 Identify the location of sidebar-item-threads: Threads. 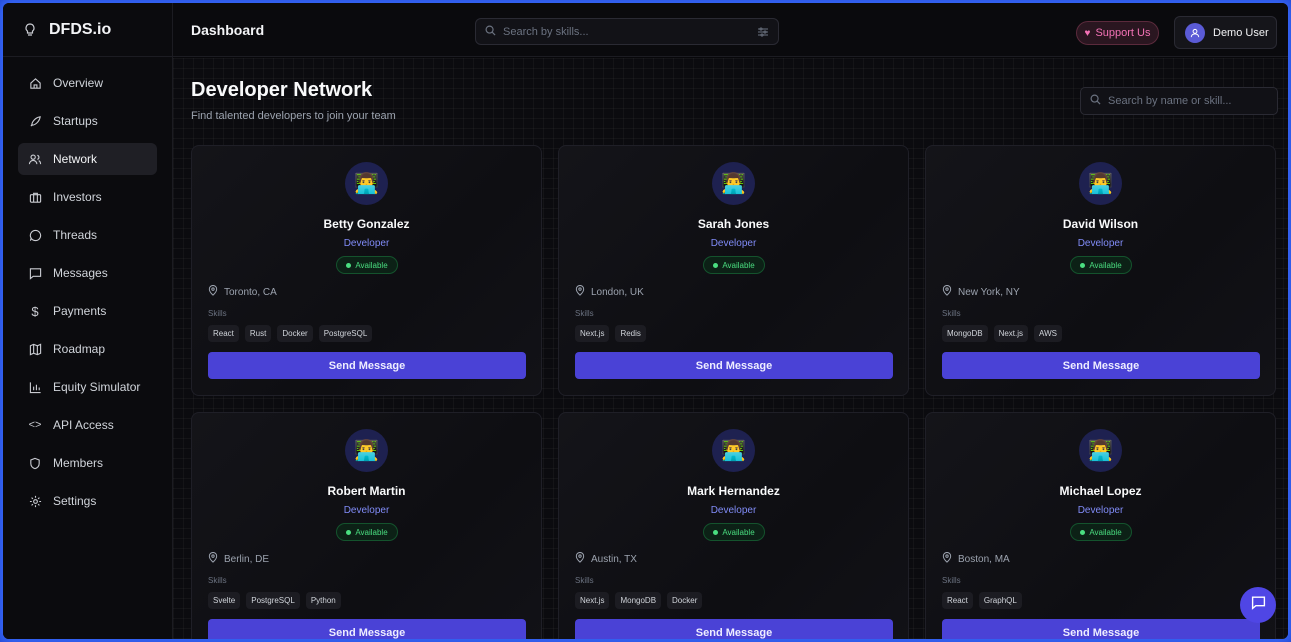
(87, 235).